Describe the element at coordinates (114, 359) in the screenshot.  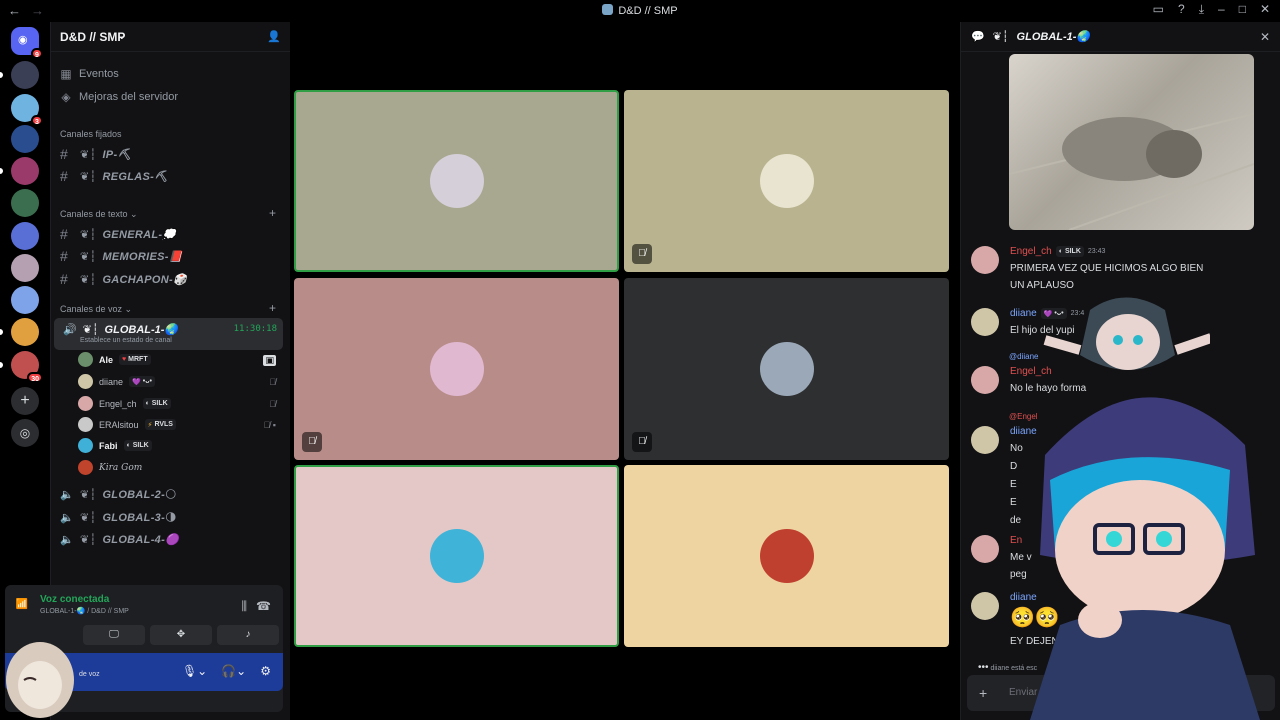
I see `voice-user-ale: Ale ♥ MRFT` at that location.